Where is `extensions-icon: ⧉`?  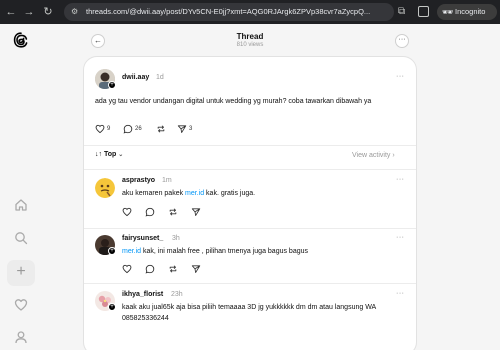 extensions-icon: ⧉ is located at coordinates (404, 12).